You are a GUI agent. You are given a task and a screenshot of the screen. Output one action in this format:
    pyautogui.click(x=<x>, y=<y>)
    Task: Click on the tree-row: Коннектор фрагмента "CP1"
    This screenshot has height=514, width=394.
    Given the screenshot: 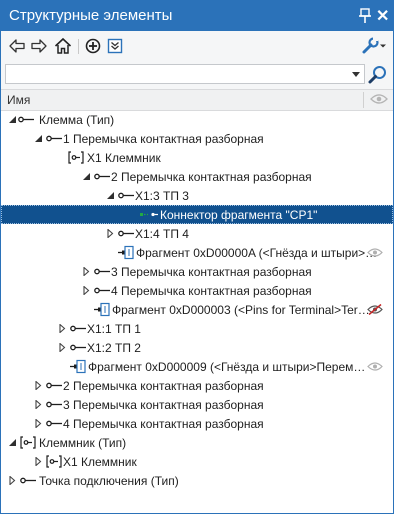 What is the action you would take?
    pyautogui.click(x=197, y=214)
    